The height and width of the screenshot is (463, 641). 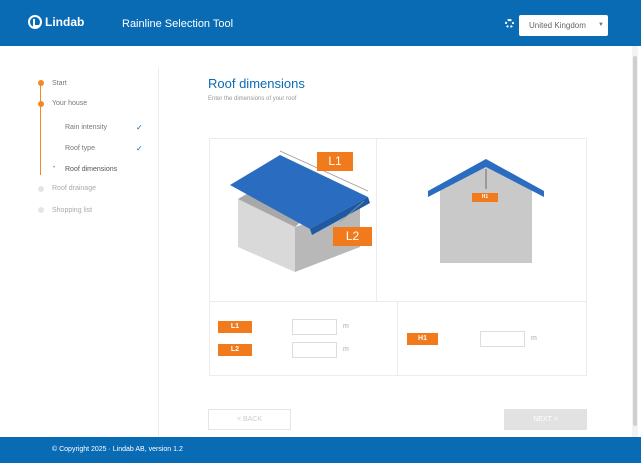 What do you see at coordinates (502, 339) in the screenshot?
I see `h1-input` at bounding box center [502, 339].